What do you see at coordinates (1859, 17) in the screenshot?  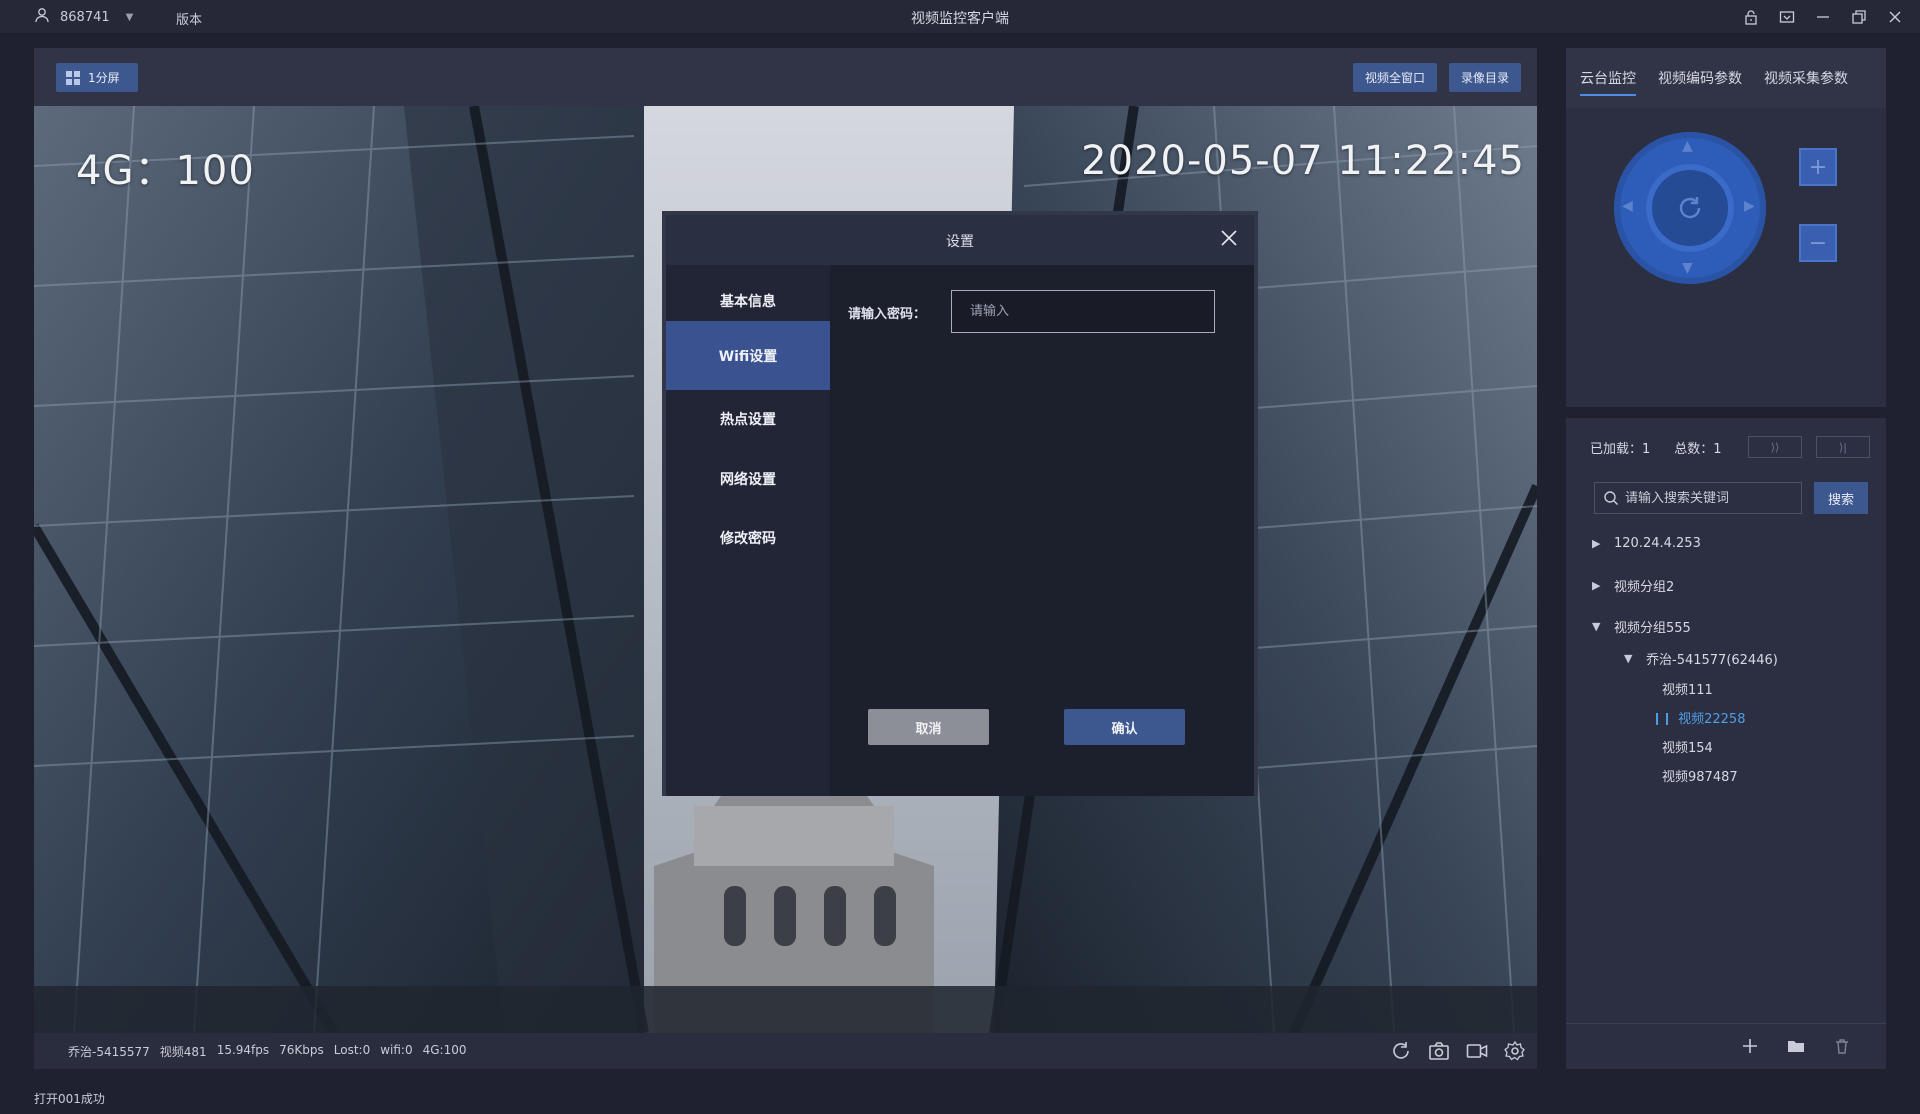 I see `restore-icon` at bounding box center [1859, 17].